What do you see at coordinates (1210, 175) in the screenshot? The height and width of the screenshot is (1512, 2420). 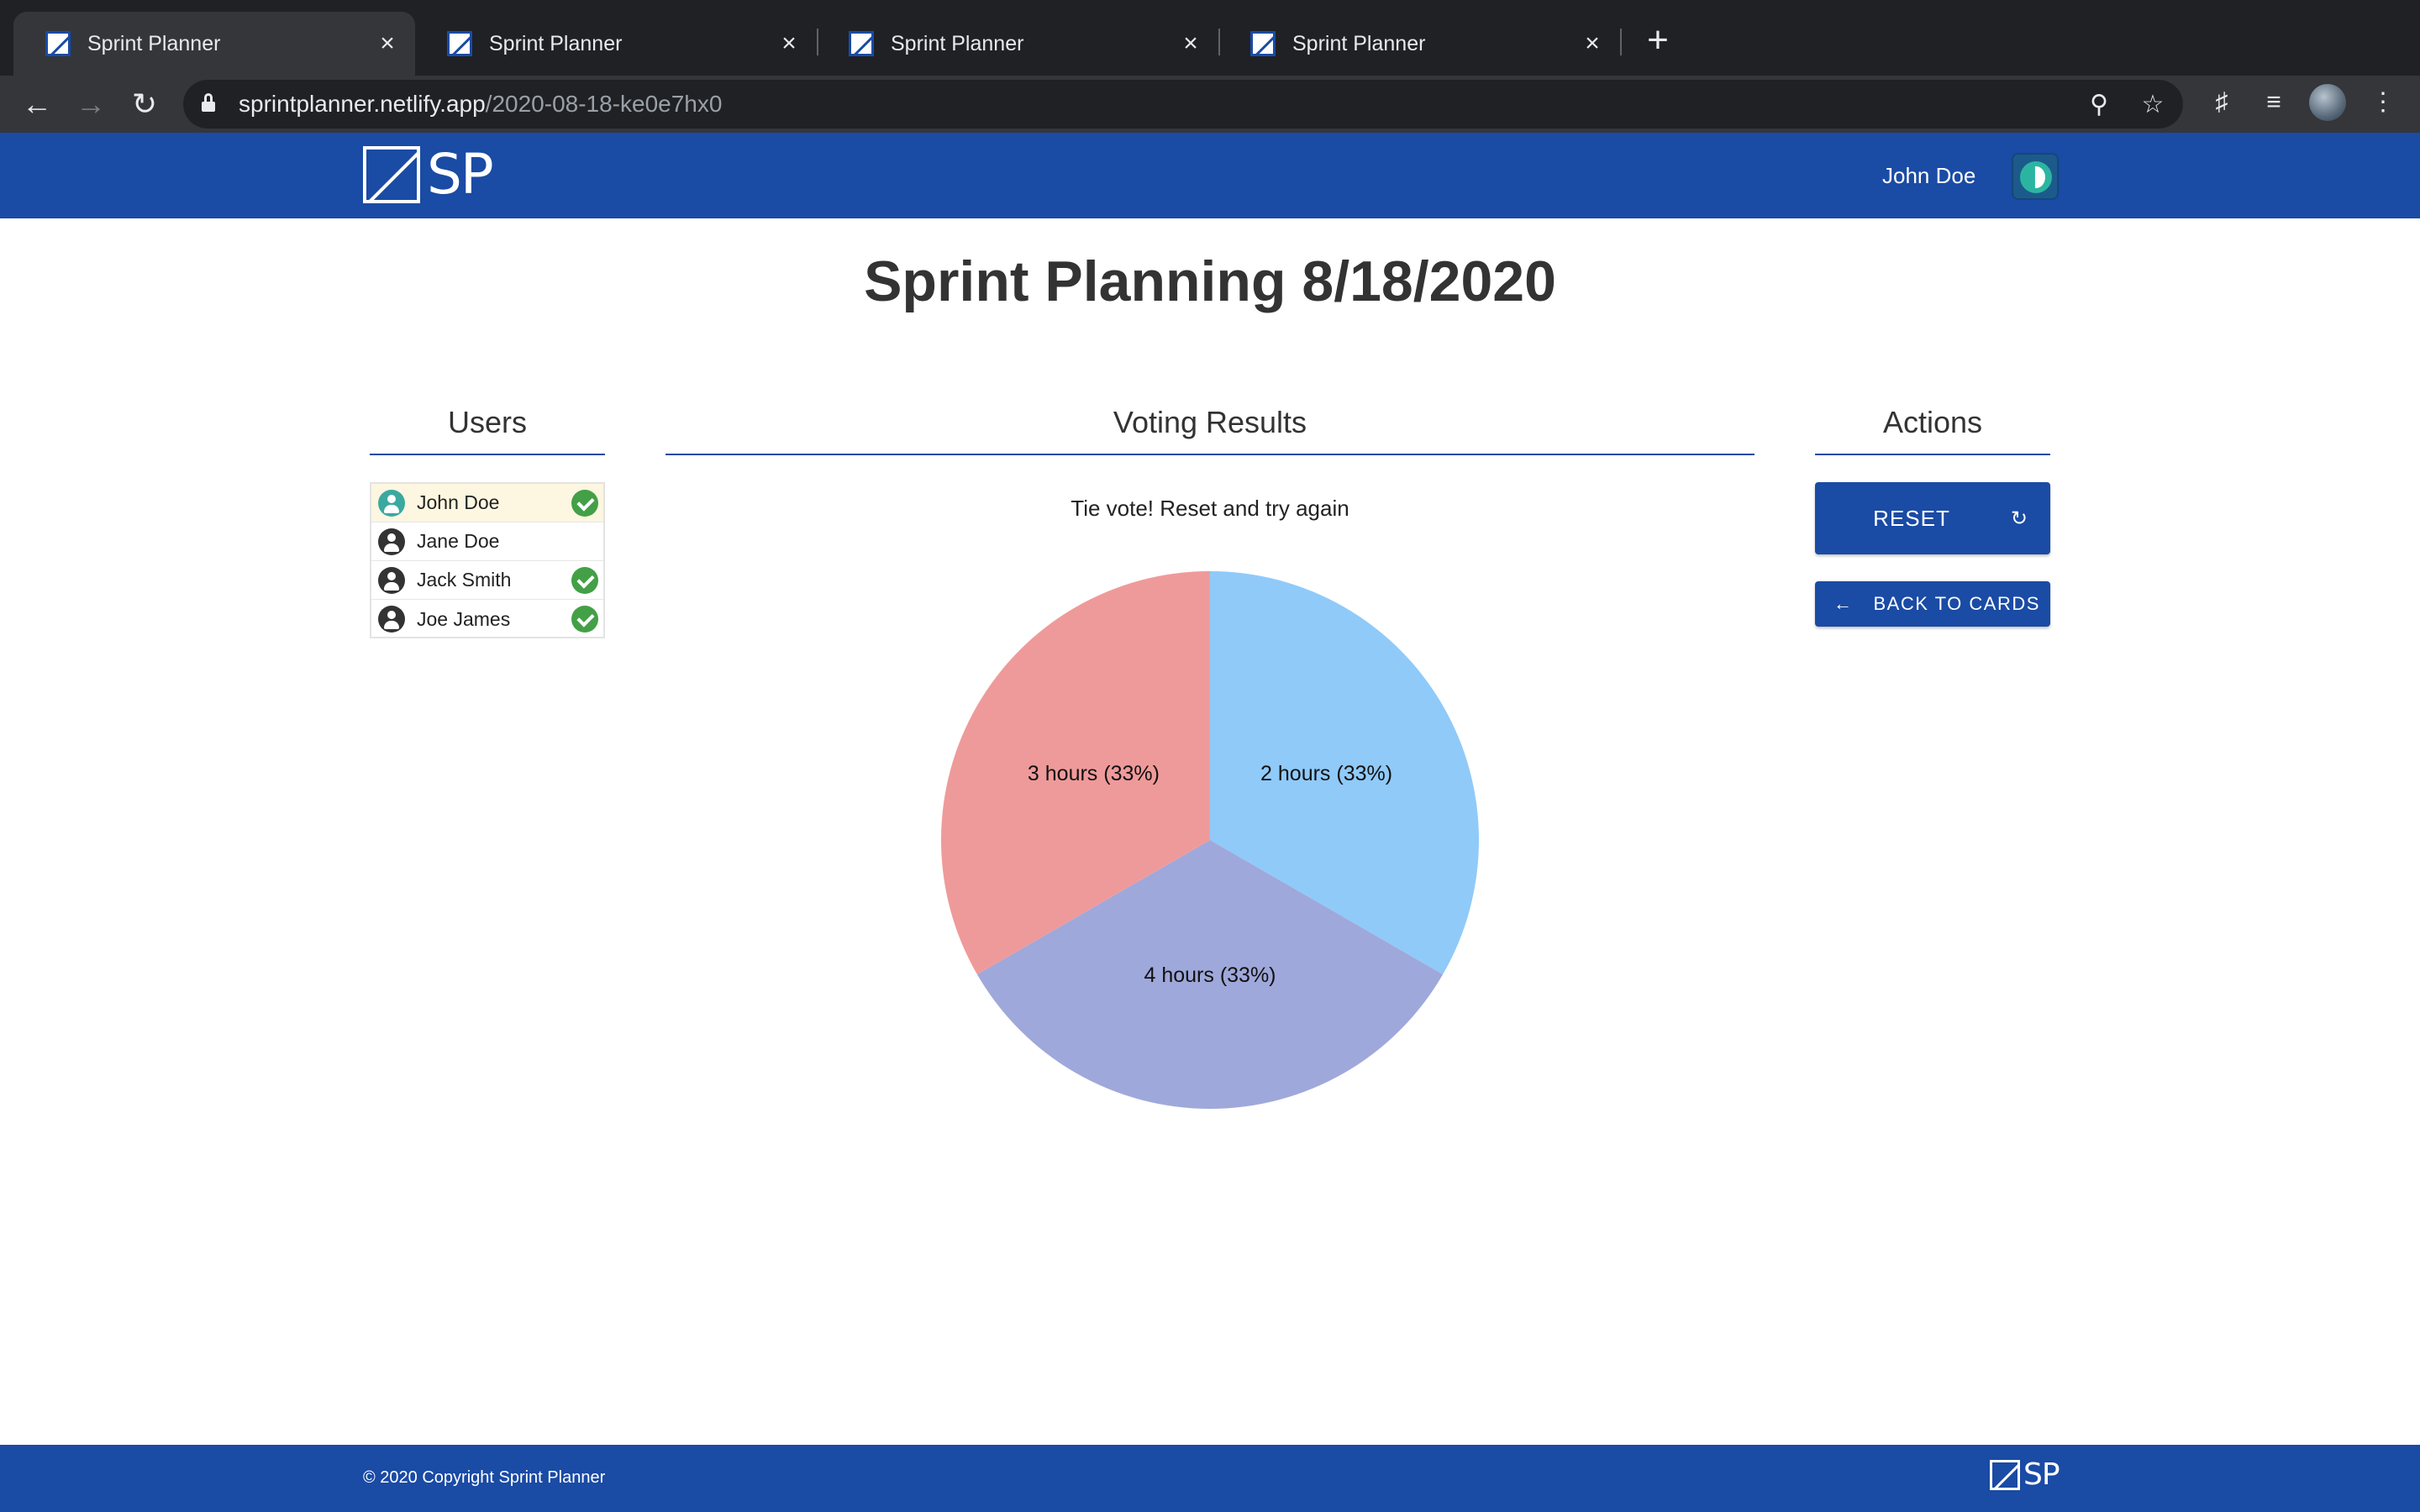 I see `app-header: SP John Doe` at bounding box center [1210, 175].